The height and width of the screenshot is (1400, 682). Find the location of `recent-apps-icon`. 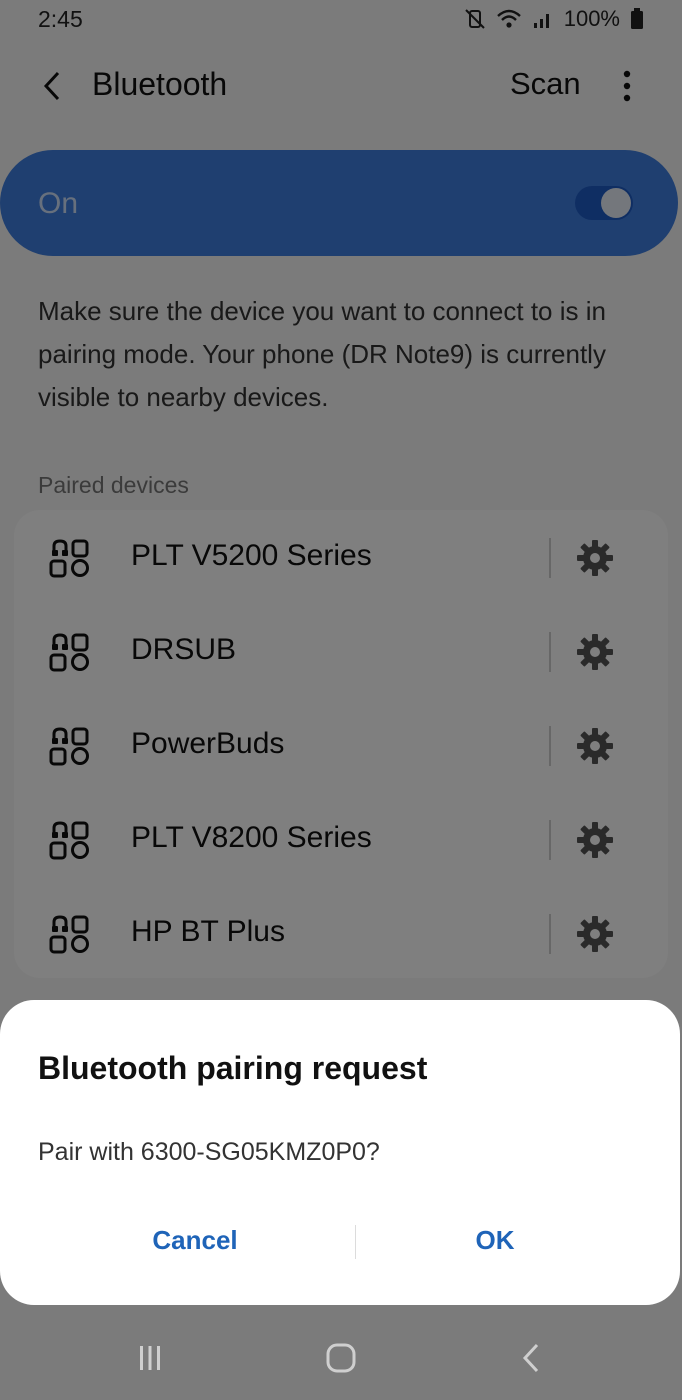

recent-apps-icon is located at coordinates (150, 1358).